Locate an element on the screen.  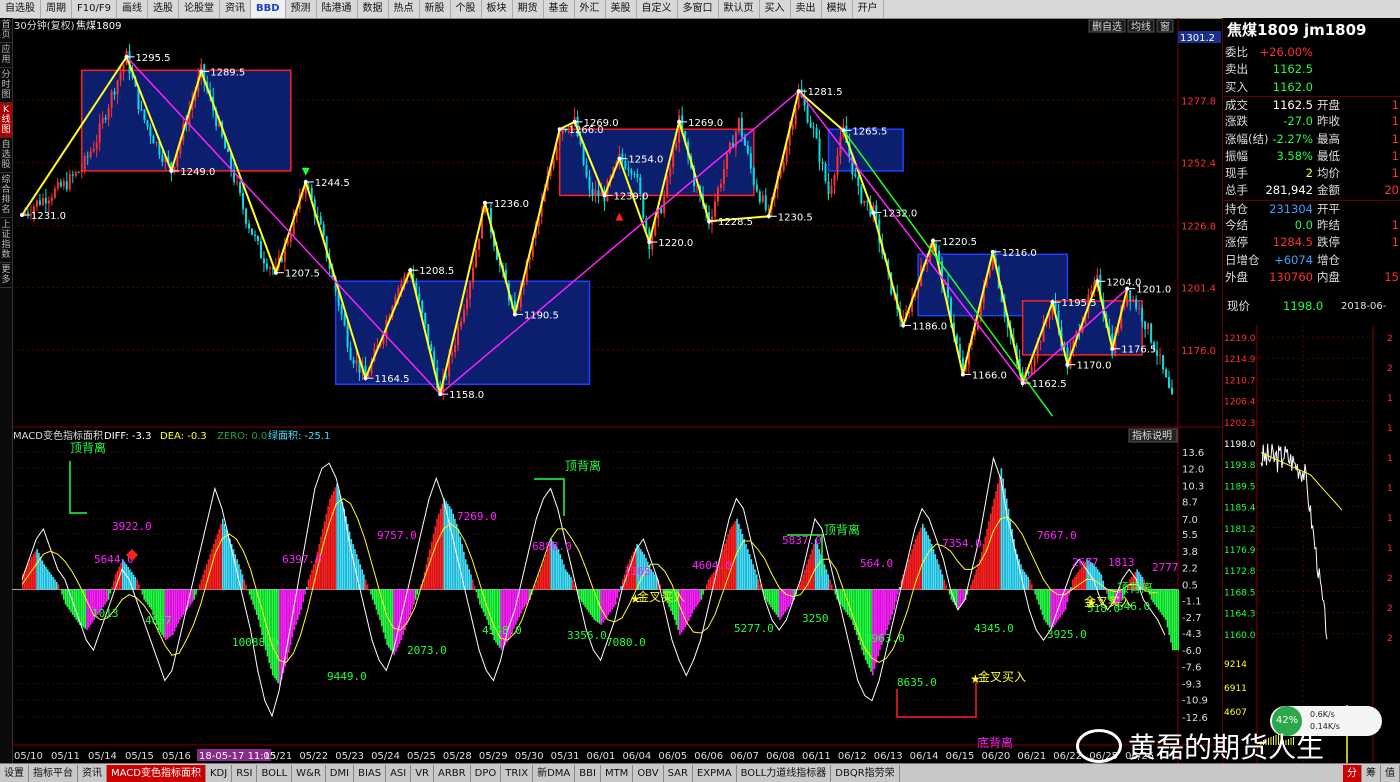
toolbar-item-19: 自定义 is located at coordinates (657, 9).